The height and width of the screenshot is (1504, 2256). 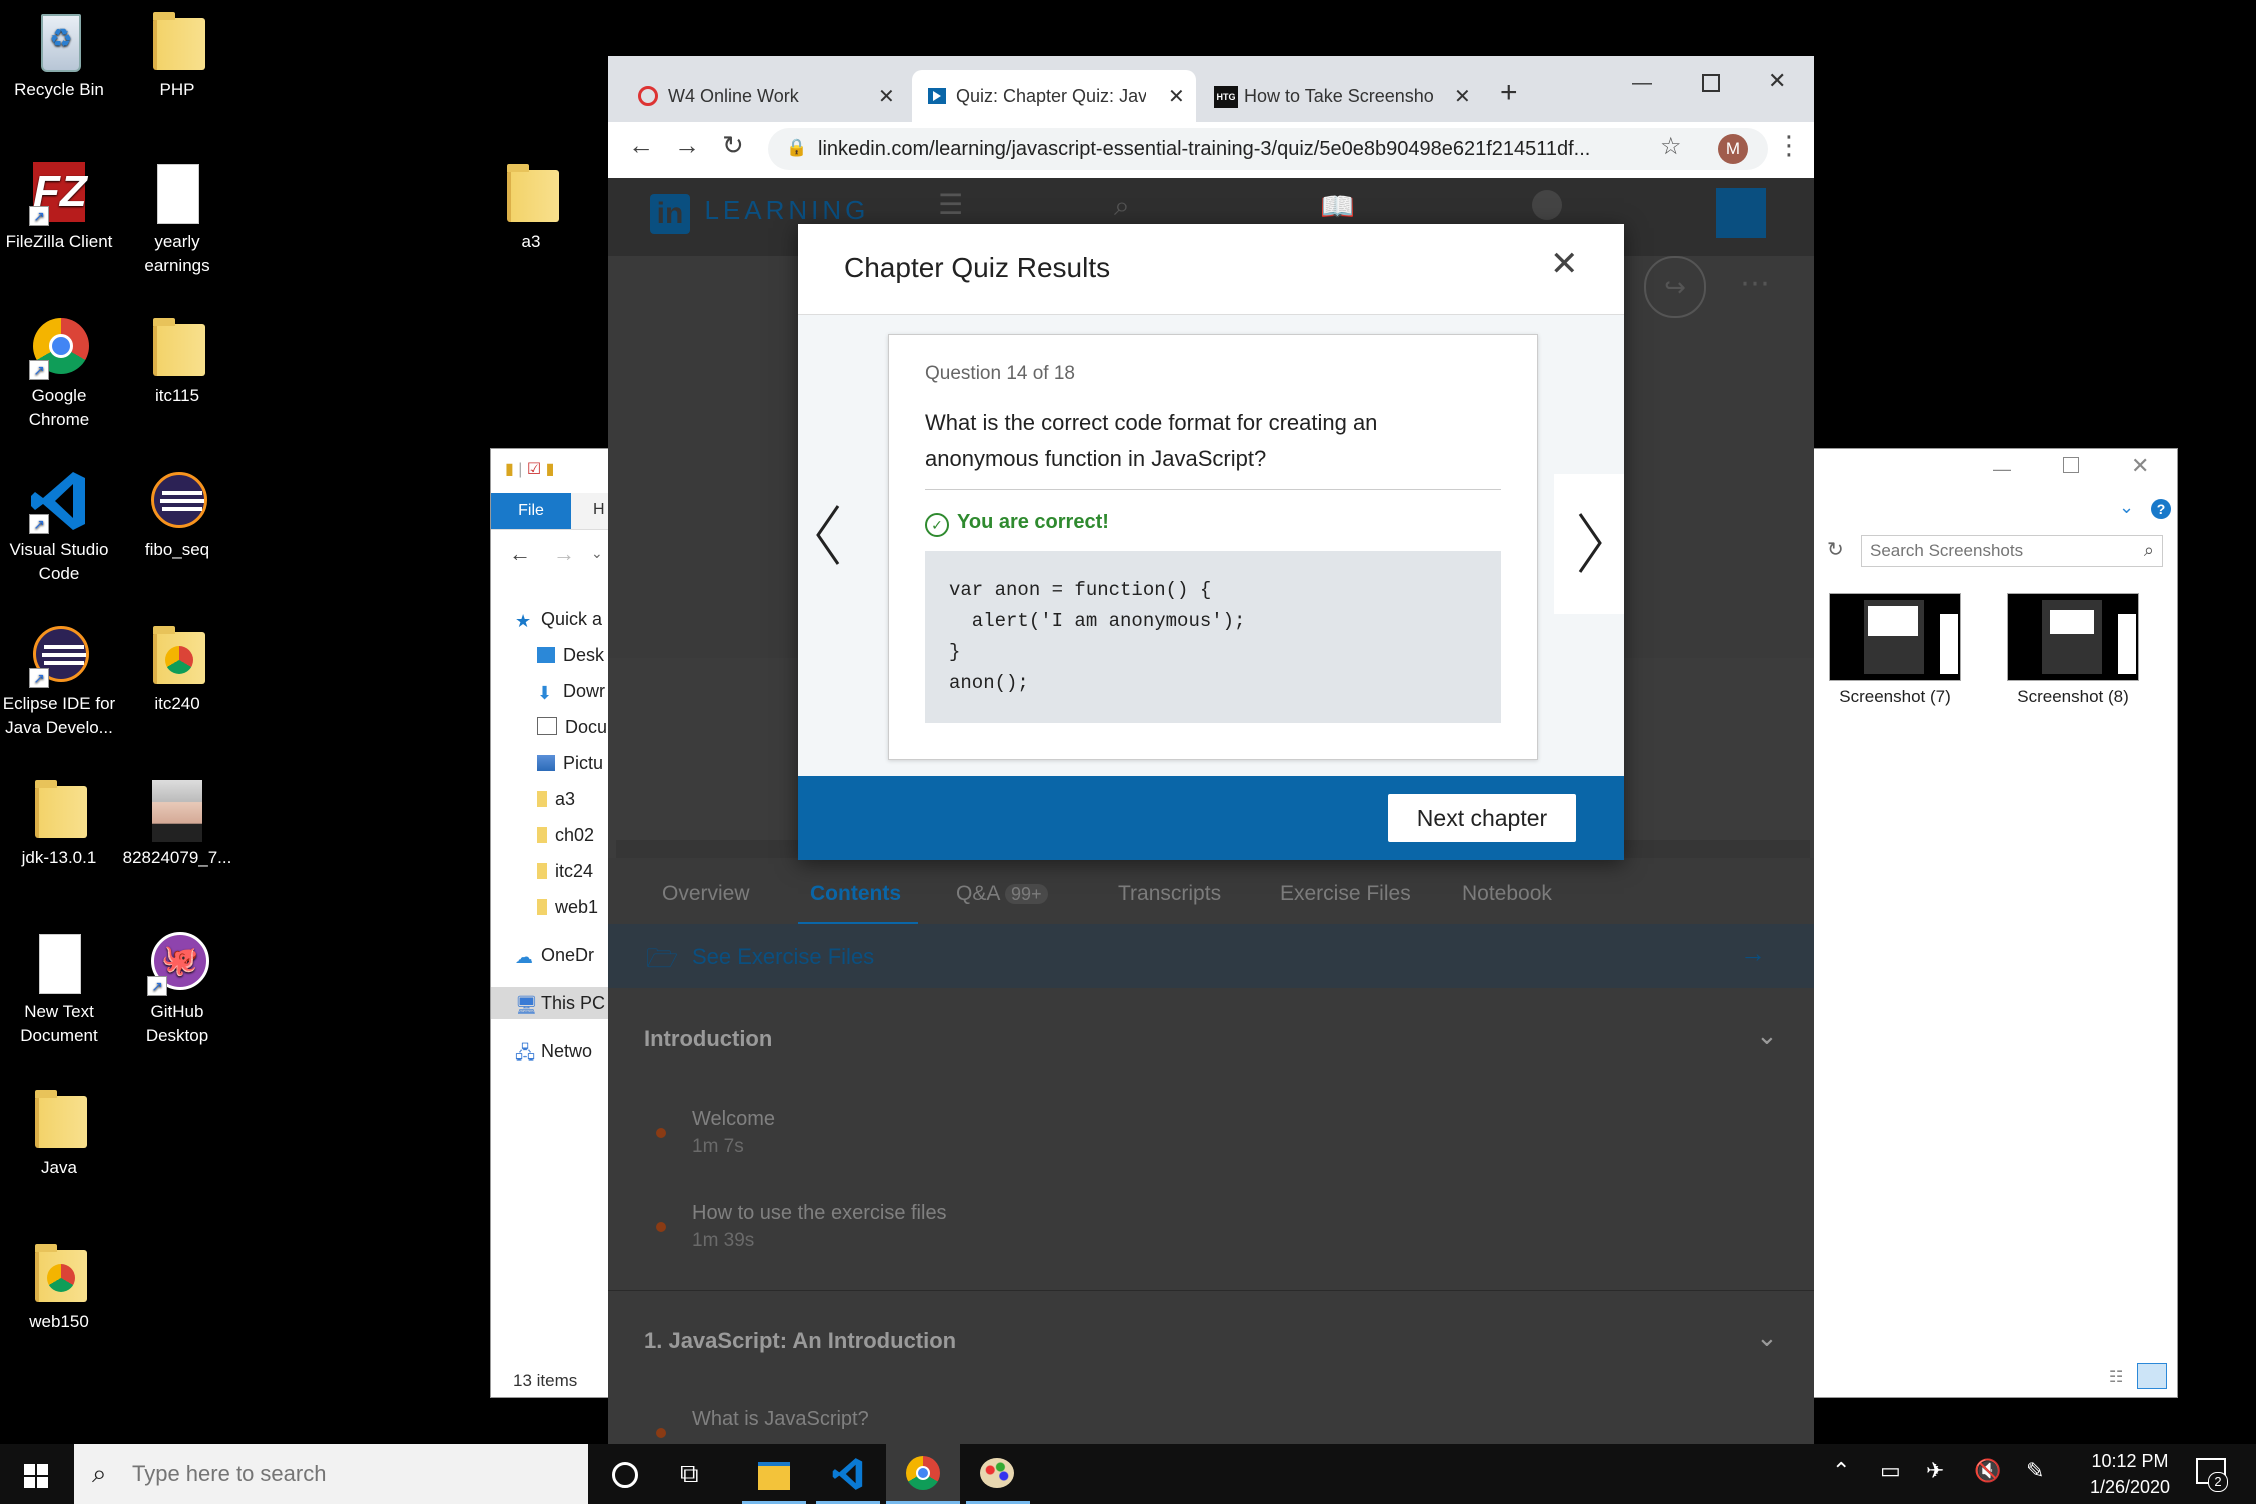 I want to click on next-chapter-button: Next chapter, so click(x=1482, y=818).